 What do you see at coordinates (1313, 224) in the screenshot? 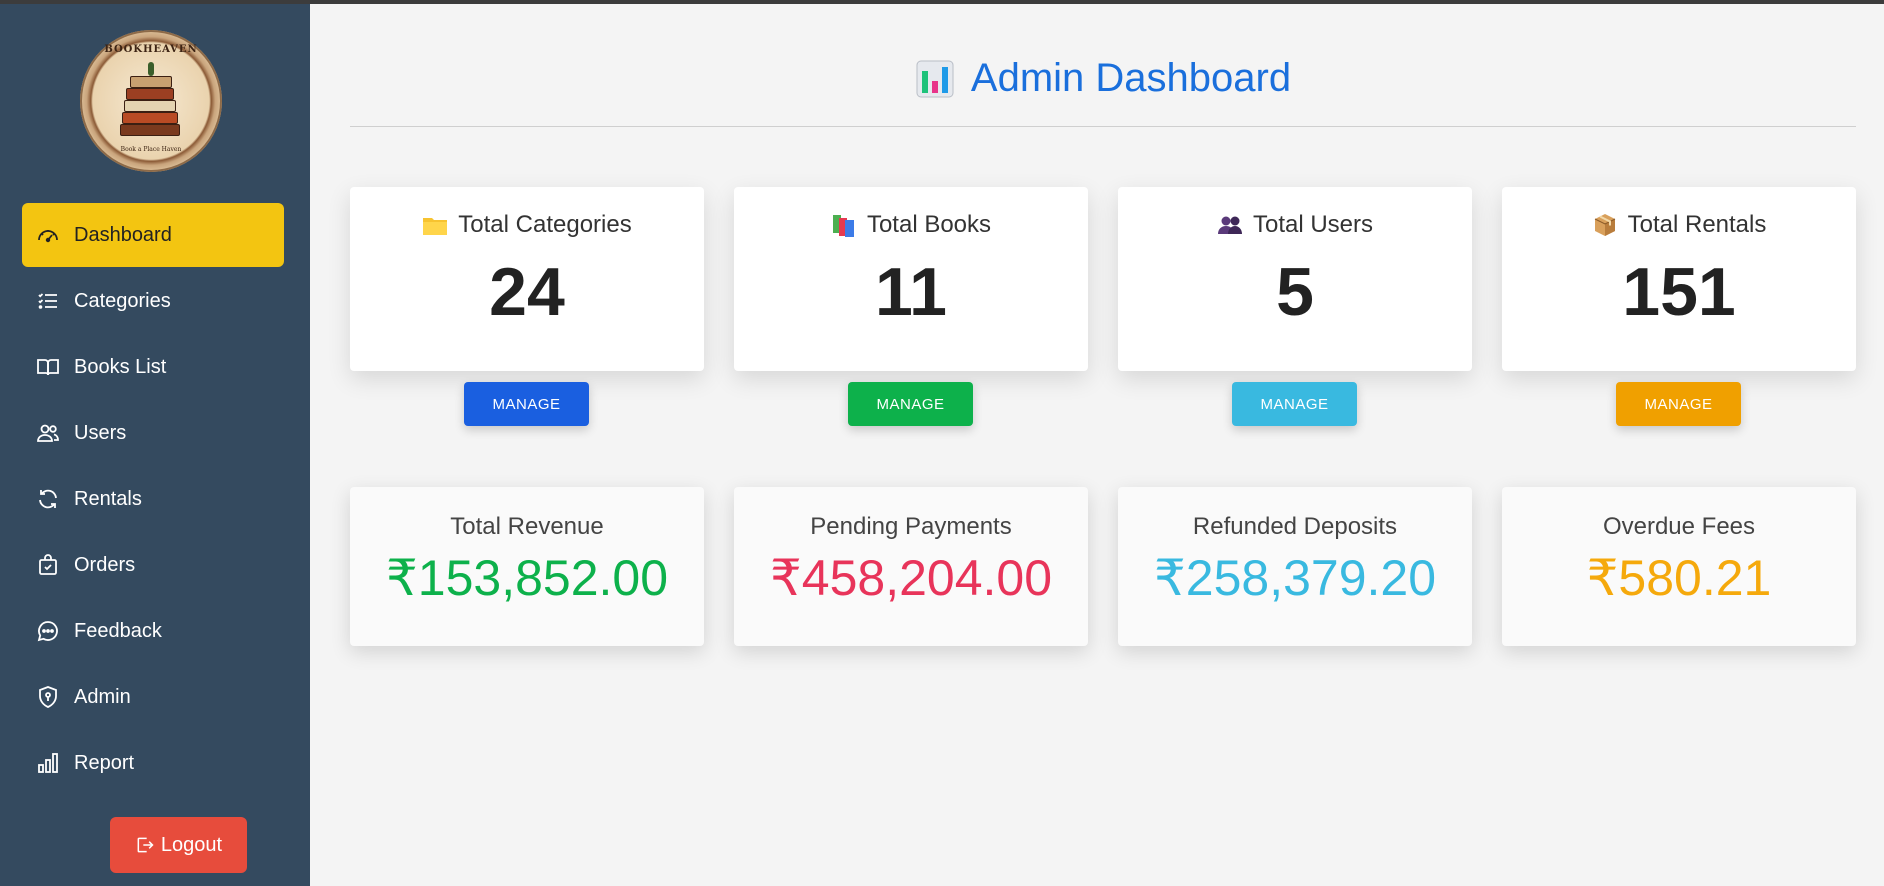
I see `stat-label: Total Users` at bounding box center [1313, 224].